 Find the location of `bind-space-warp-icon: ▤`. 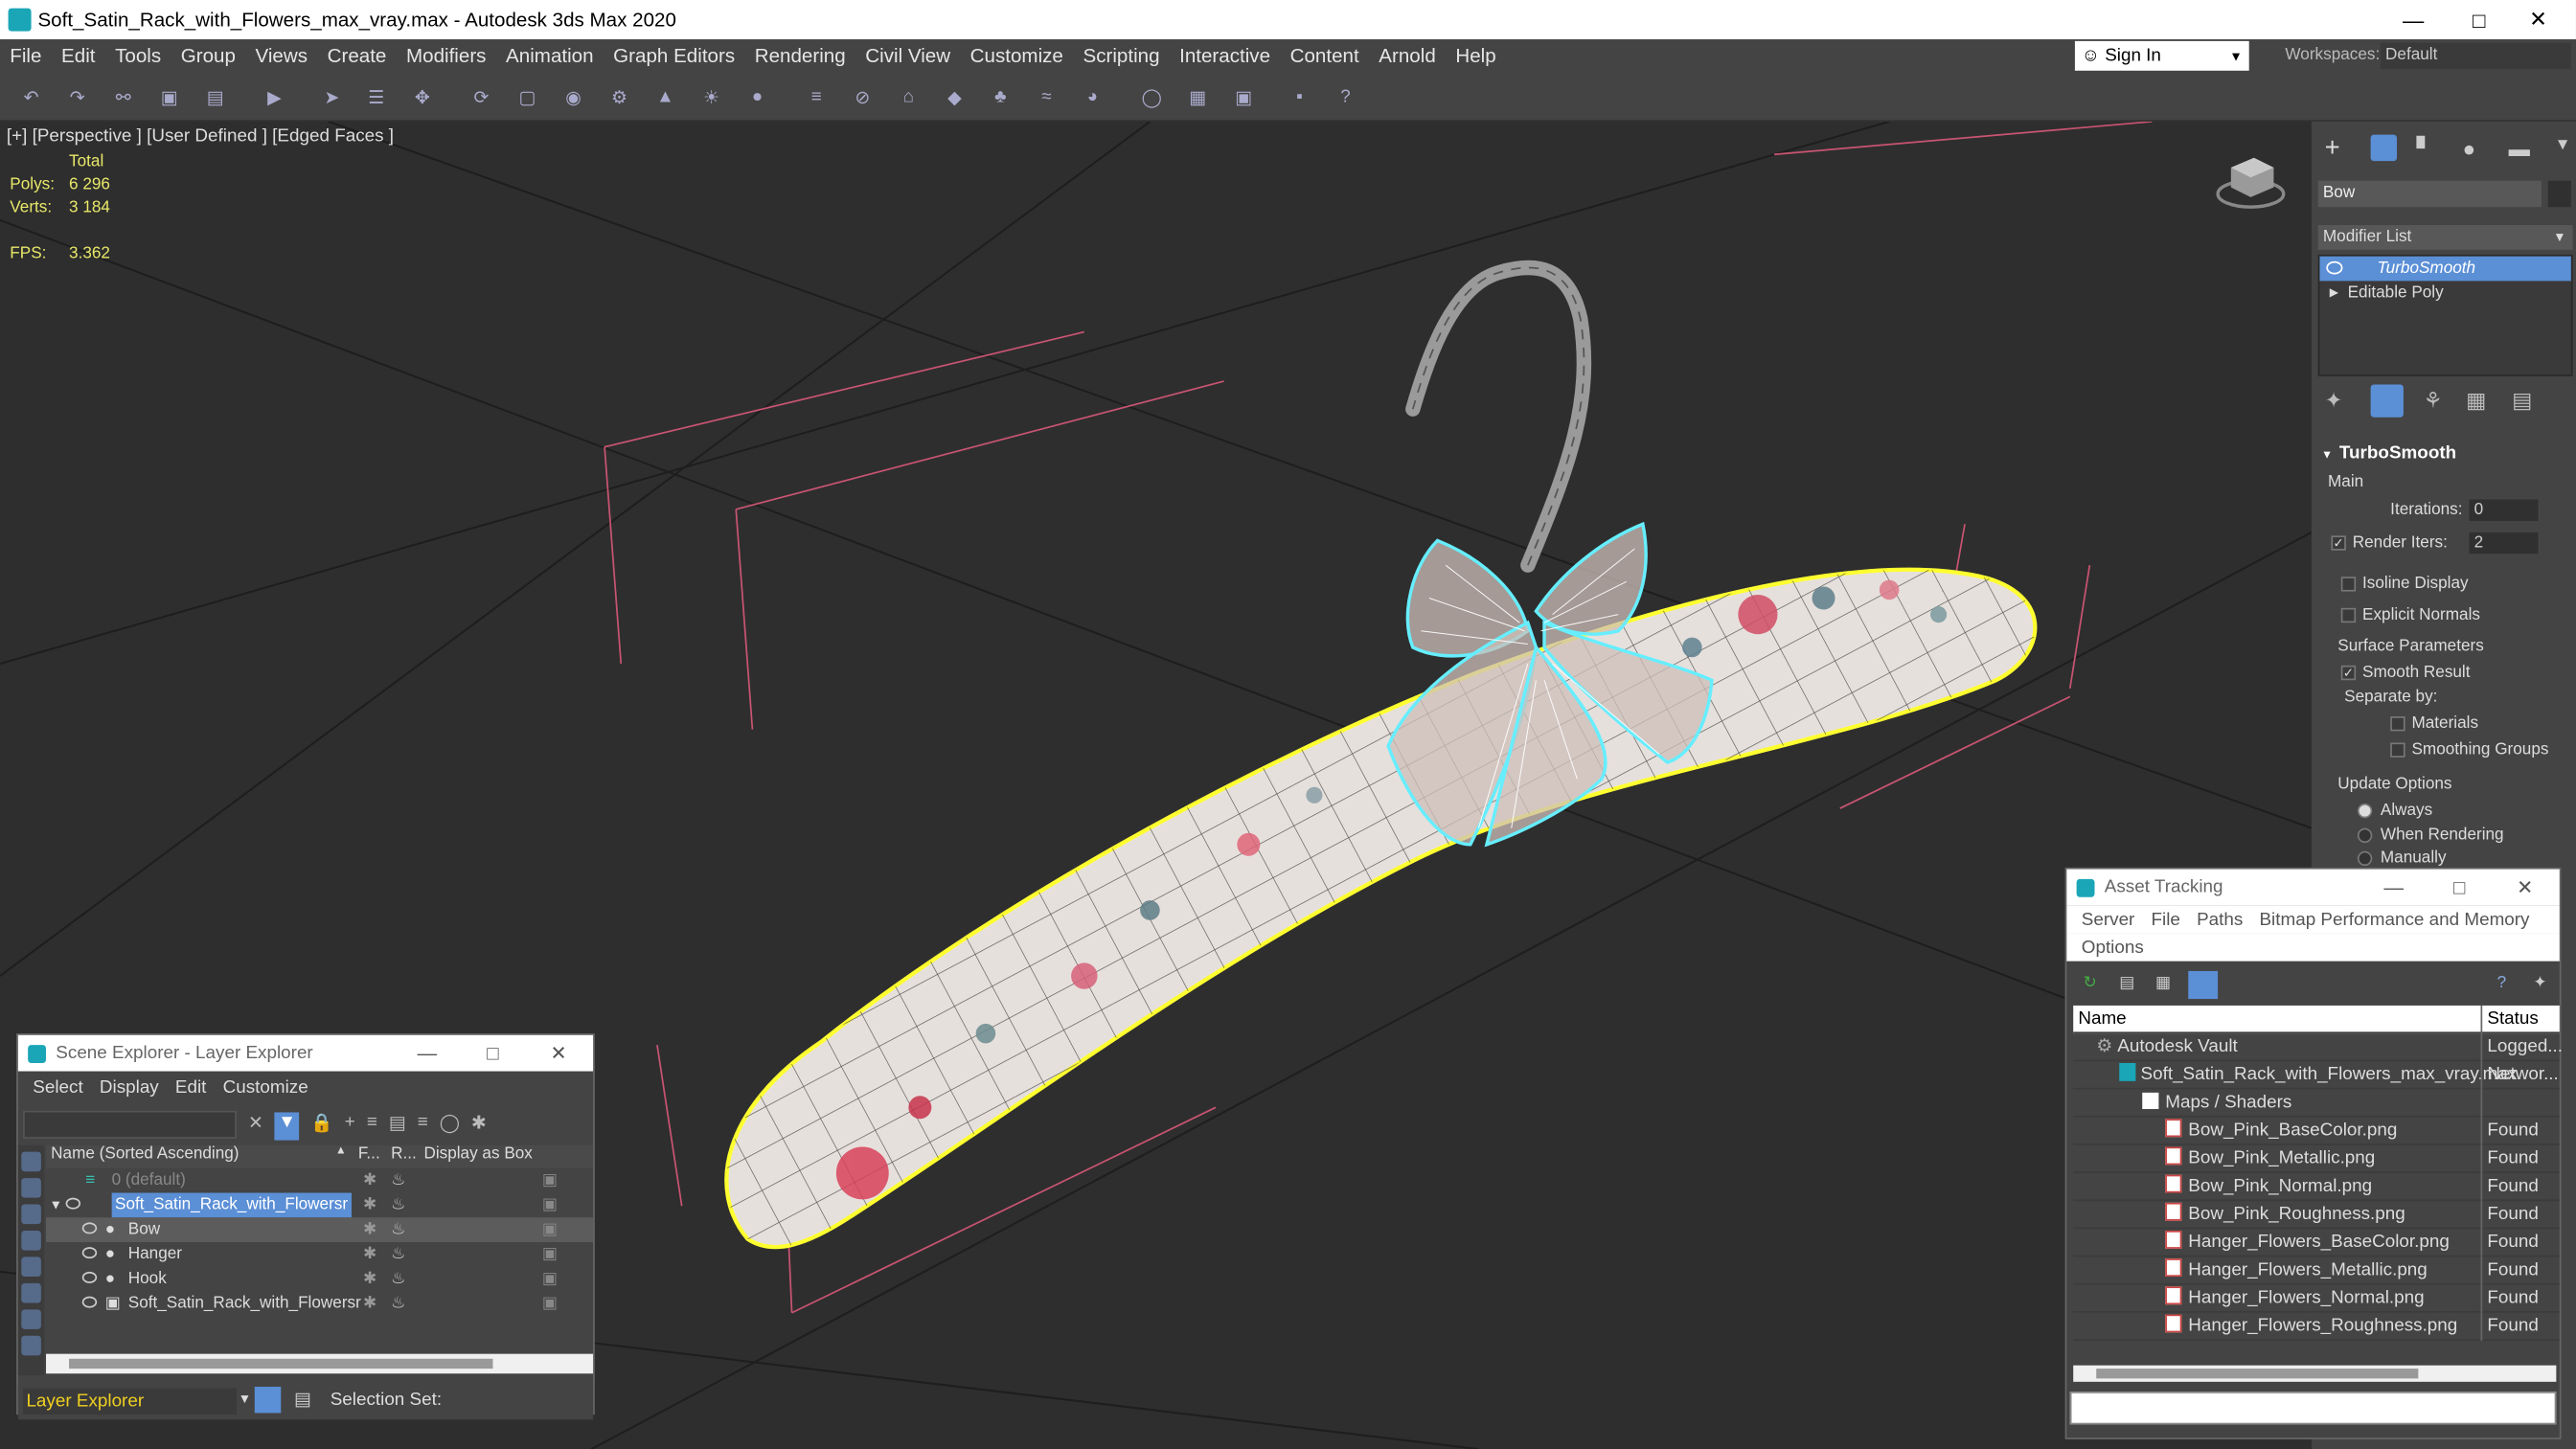

bind-space-warp-icon: ▤ is located at coordinates (215, 96).